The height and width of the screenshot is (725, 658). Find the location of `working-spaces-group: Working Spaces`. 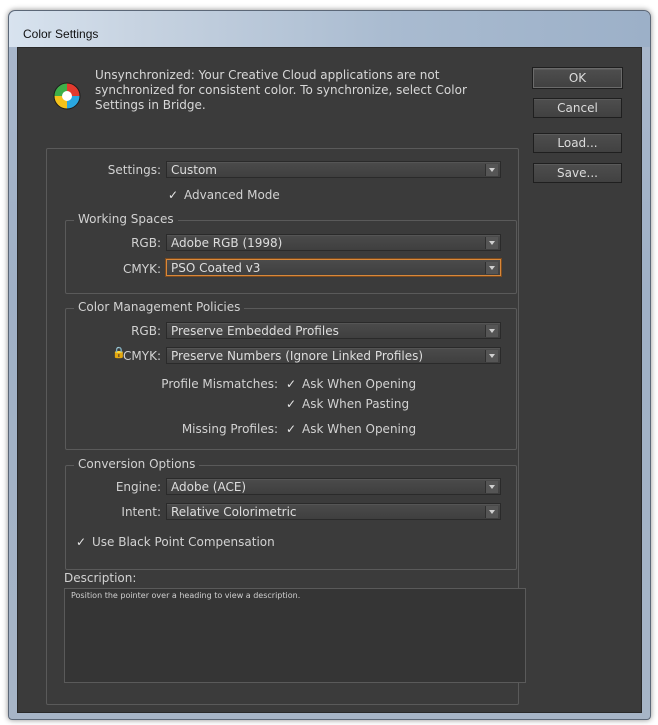

working-spaces-group: Working Spaces is located at coordinates (291, 253).